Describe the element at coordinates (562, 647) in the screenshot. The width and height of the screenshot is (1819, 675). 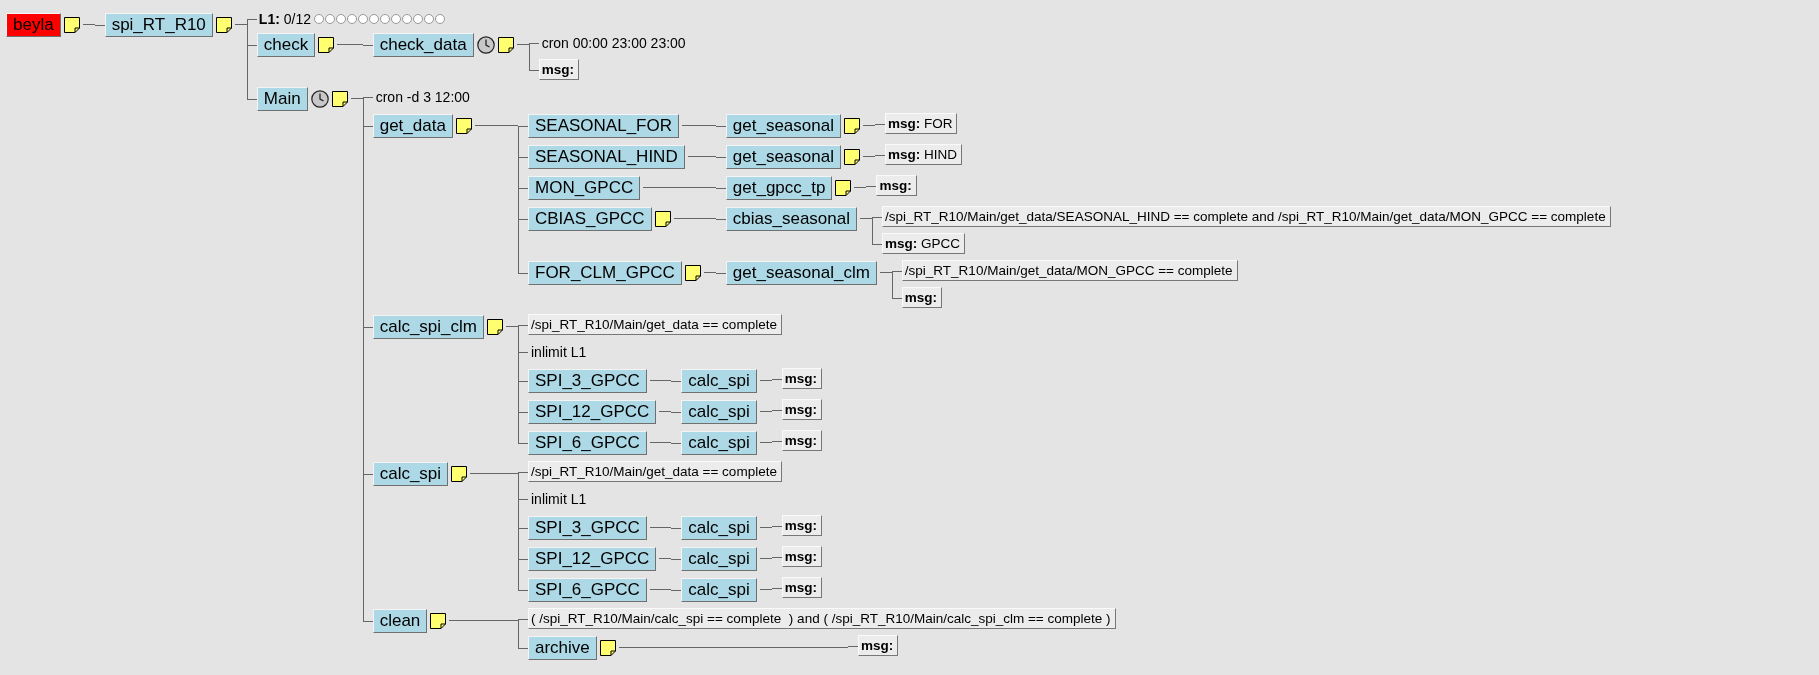
I see `tree-node: archive` at that location.